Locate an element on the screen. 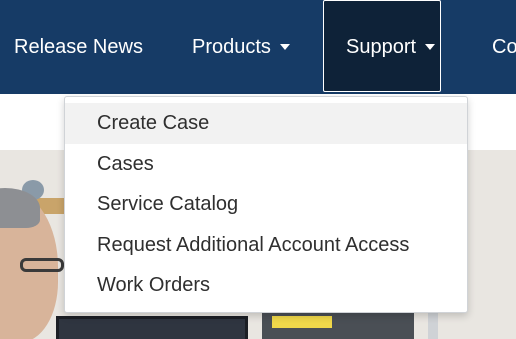 The height and width of the screenshot is (339, 516). photo-sticky-note is located at coordinates (302, 322).